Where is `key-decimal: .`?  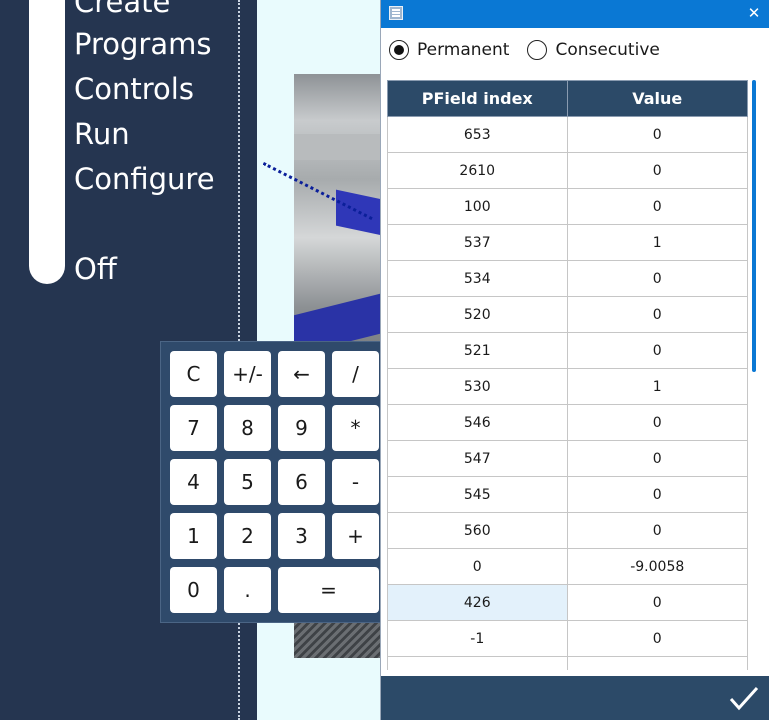
key-decimal: . is located at coordinates (247, 590).